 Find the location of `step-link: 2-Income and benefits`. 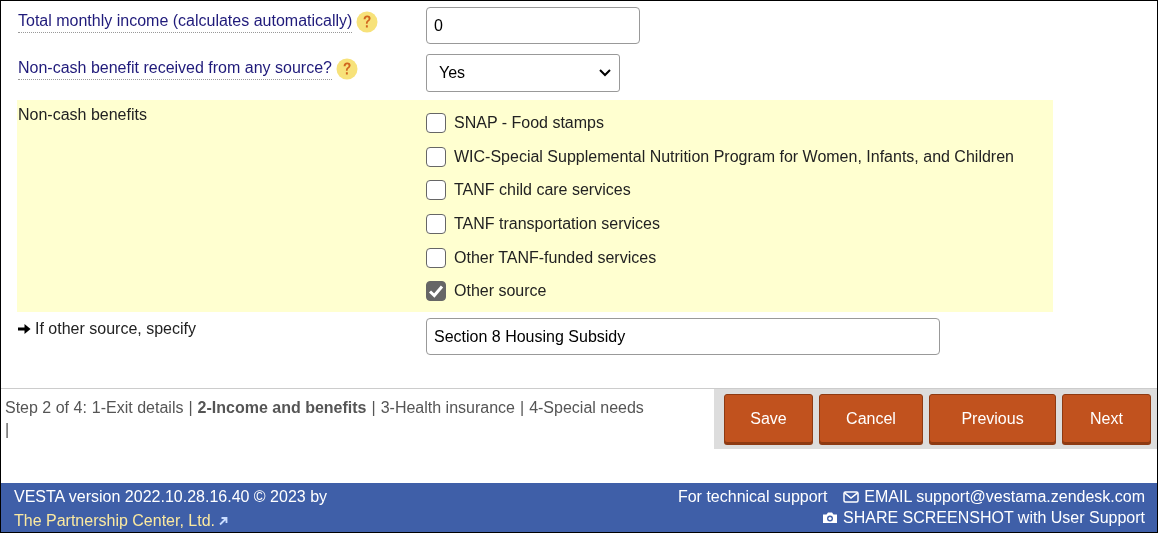

step-link: 2-Income and benefits is located at coordinates (282, 408).